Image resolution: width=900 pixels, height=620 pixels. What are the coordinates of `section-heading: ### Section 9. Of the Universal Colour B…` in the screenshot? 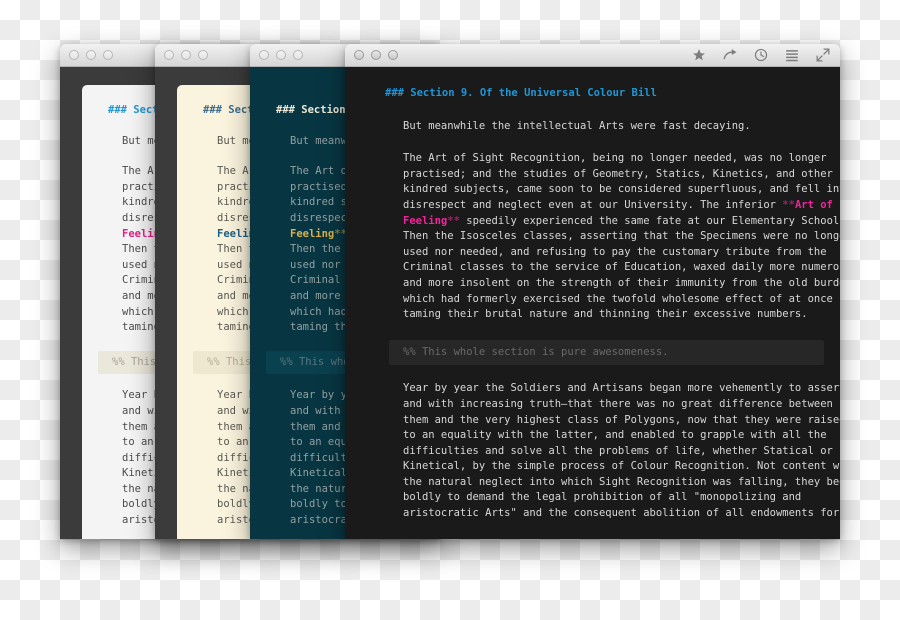 It's located at (521, 93).